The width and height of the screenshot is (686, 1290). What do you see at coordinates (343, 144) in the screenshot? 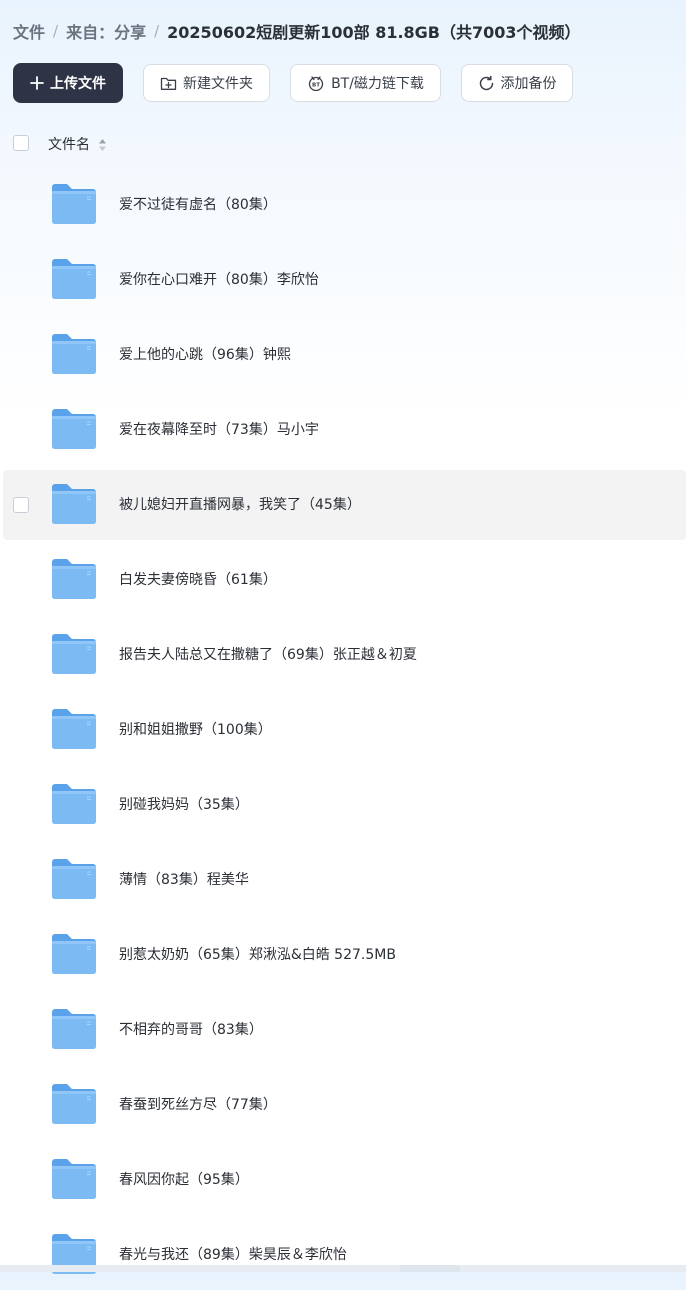
I see `file-list-header: 文件名` at bounding box center [343, 144].